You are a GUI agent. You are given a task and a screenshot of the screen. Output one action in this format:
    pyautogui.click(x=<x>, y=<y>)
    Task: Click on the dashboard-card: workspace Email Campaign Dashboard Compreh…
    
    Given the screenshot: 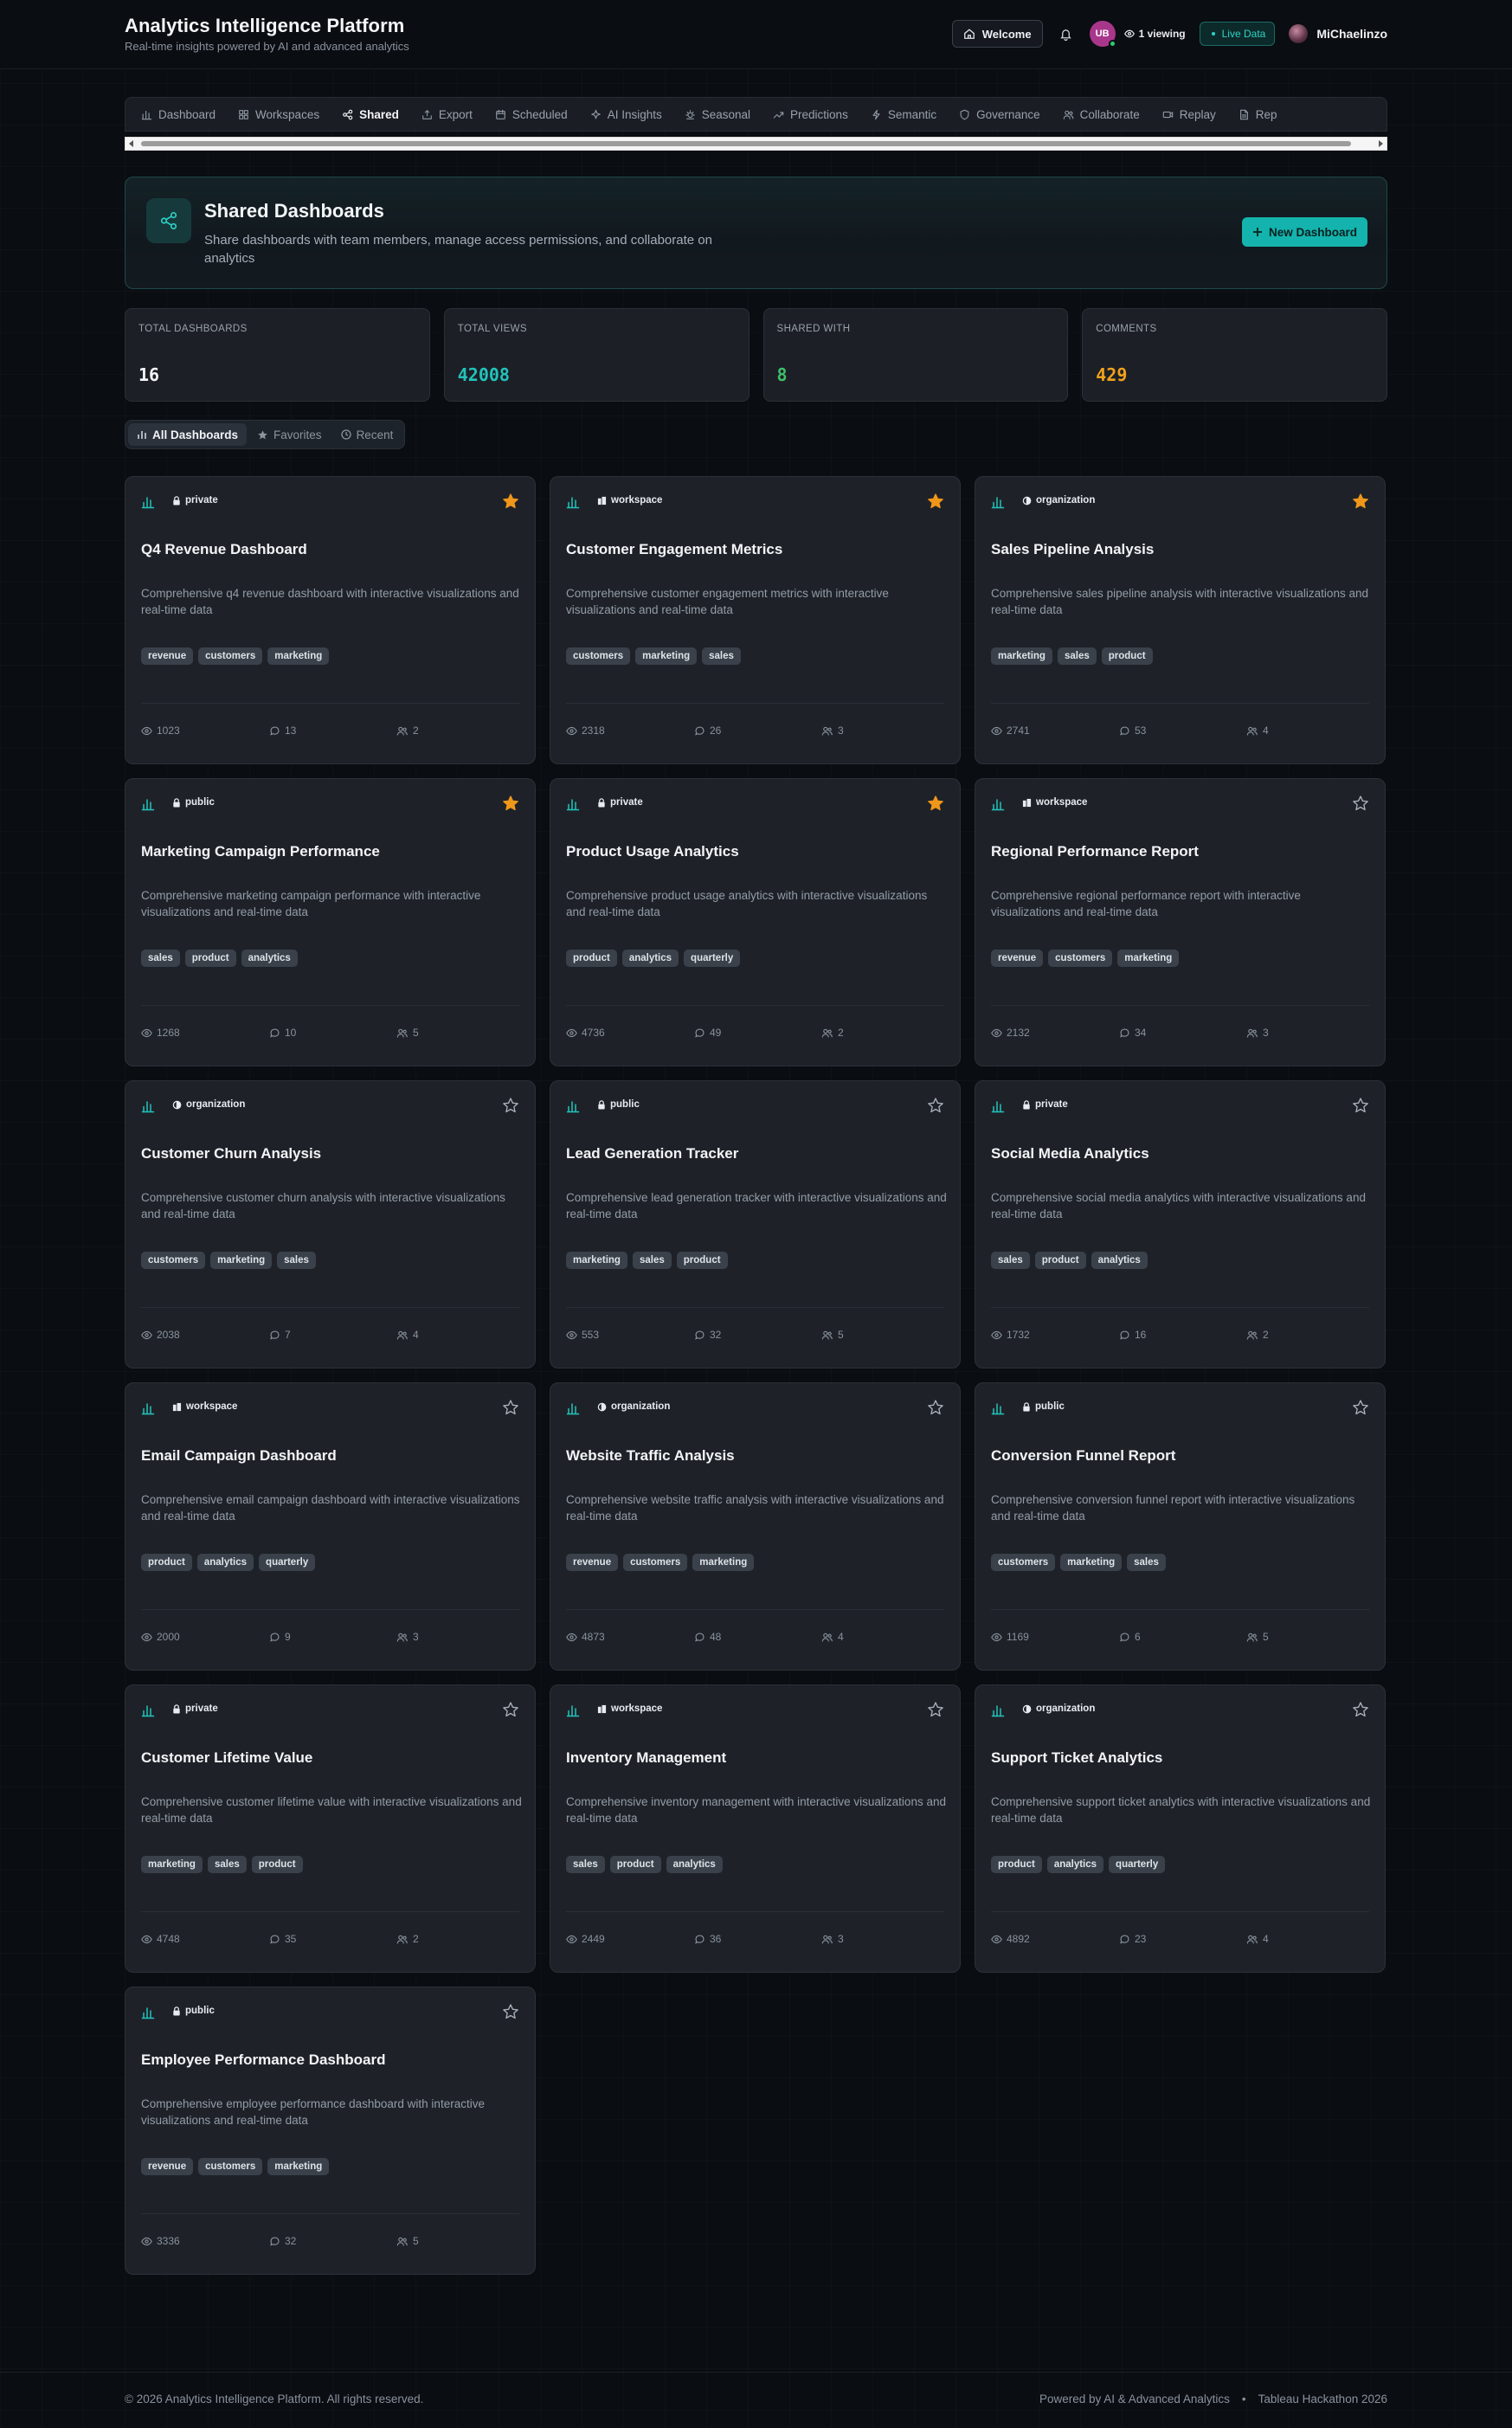 What is the action you would take?
    pyautogui.click(x=330, y=1526)
    